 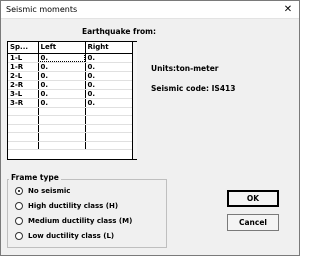 What do you see at coordinates (42, 9) in the screenshot?
I see `window-title: Seismic moments` at bounding box center [42, 9].